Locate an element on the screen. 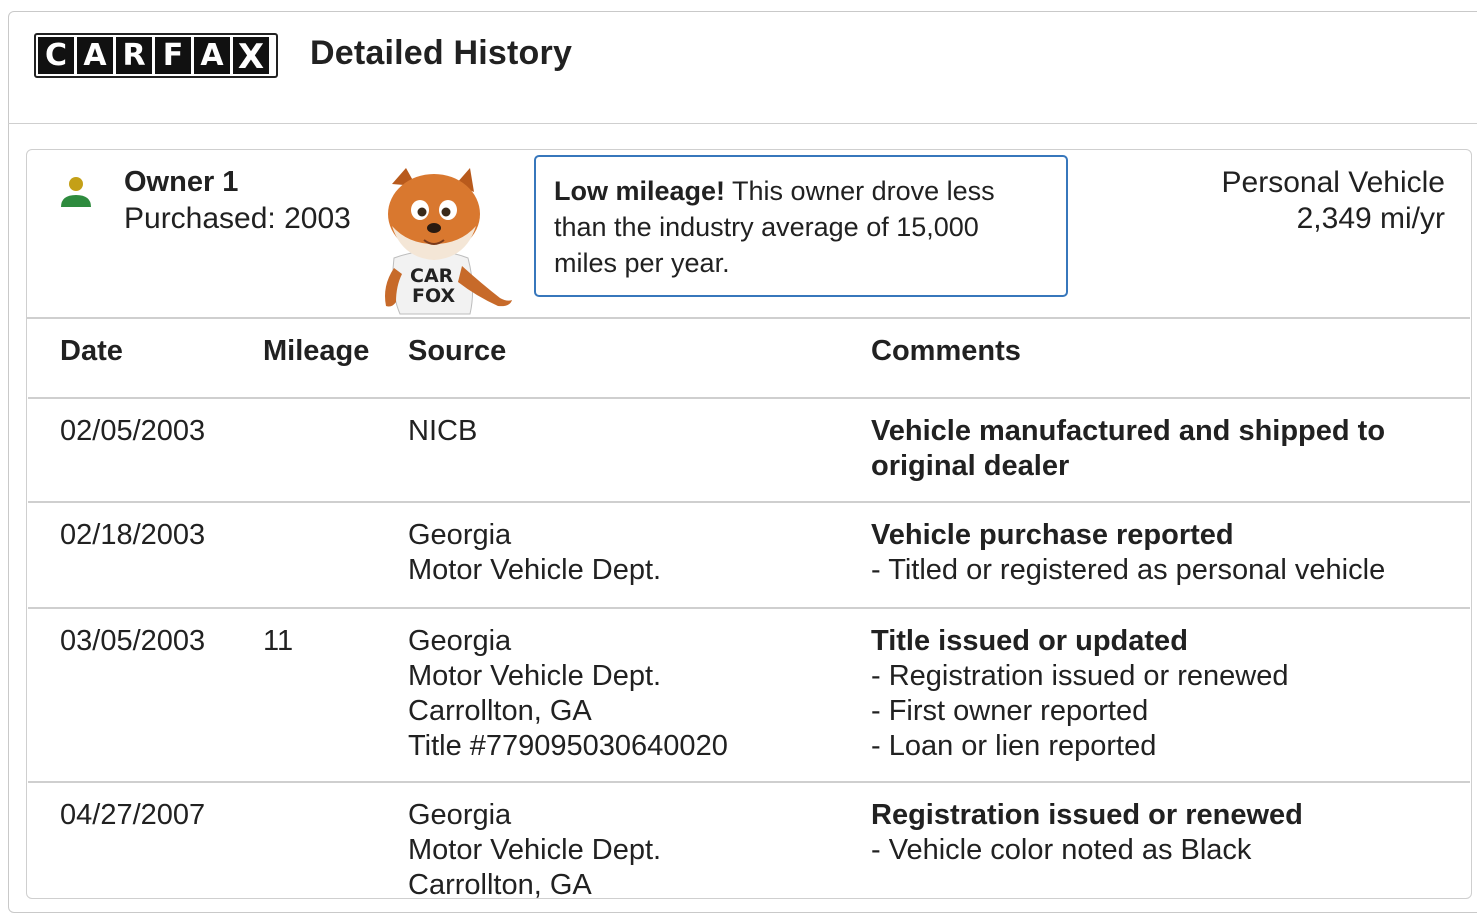 The height and width of the screenshot is (913, 1477). row-mileage: 11 is located at coordinates (278, 641).